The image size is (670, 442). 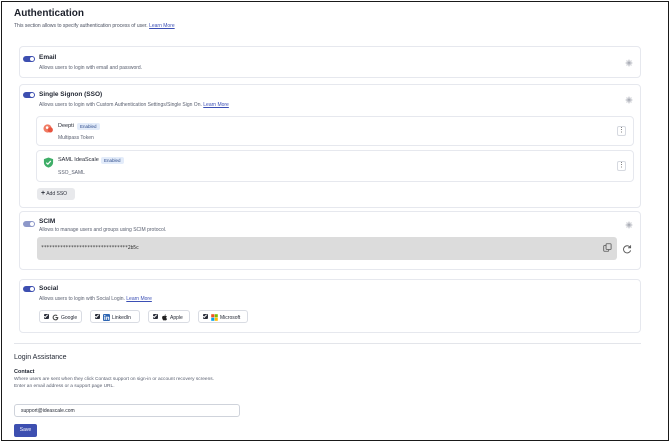 I want to click on sso-toggle, so click(x=29, y=95).